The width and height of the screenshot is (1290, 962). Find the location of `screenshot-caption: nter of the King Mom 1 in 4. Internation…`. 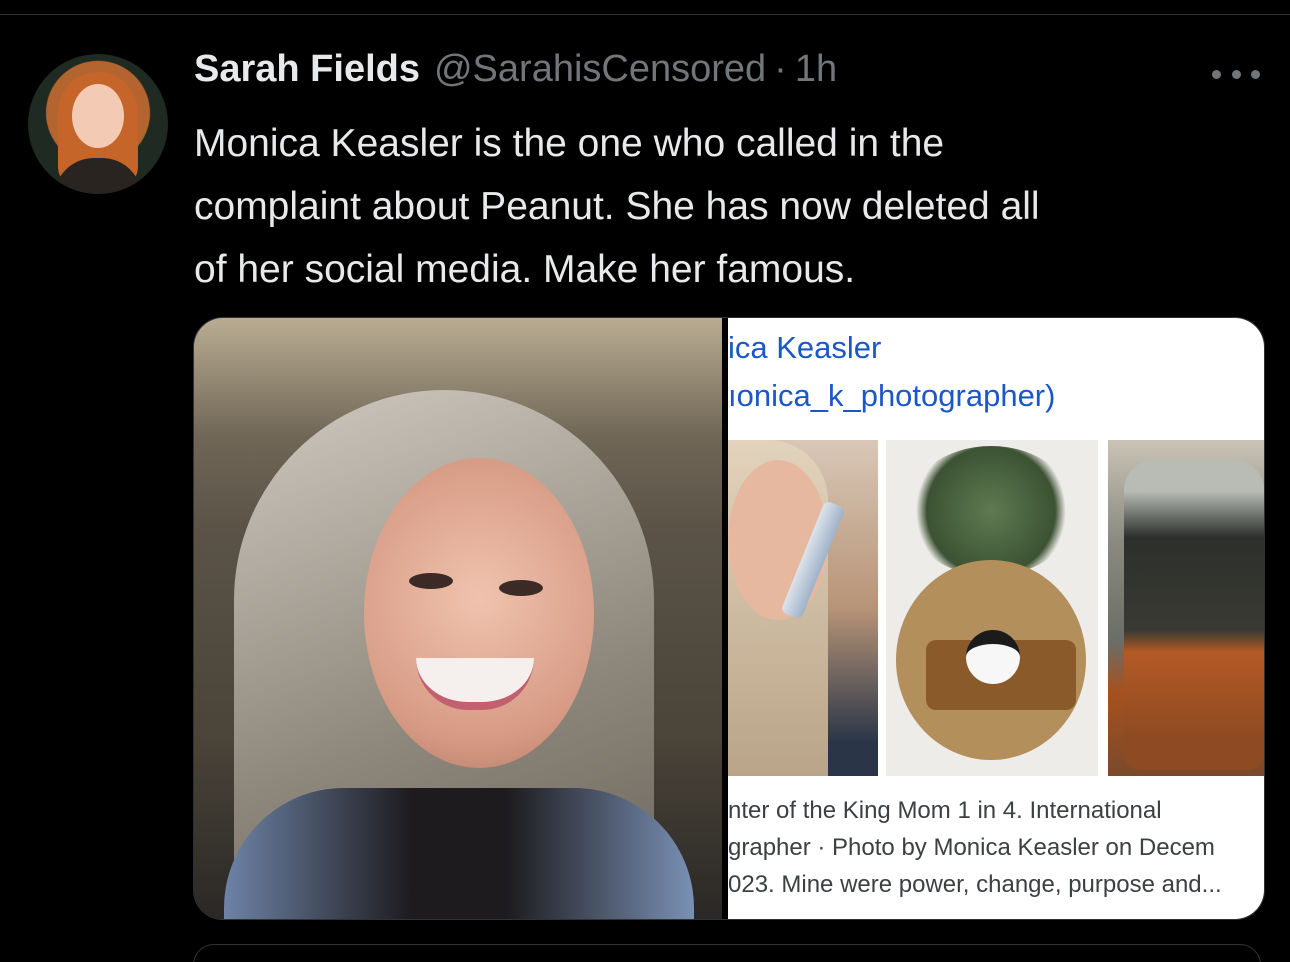

screenshot-caption: nter of the King Mom 1 in 4. Internation… is located at coordinates (996, 847).